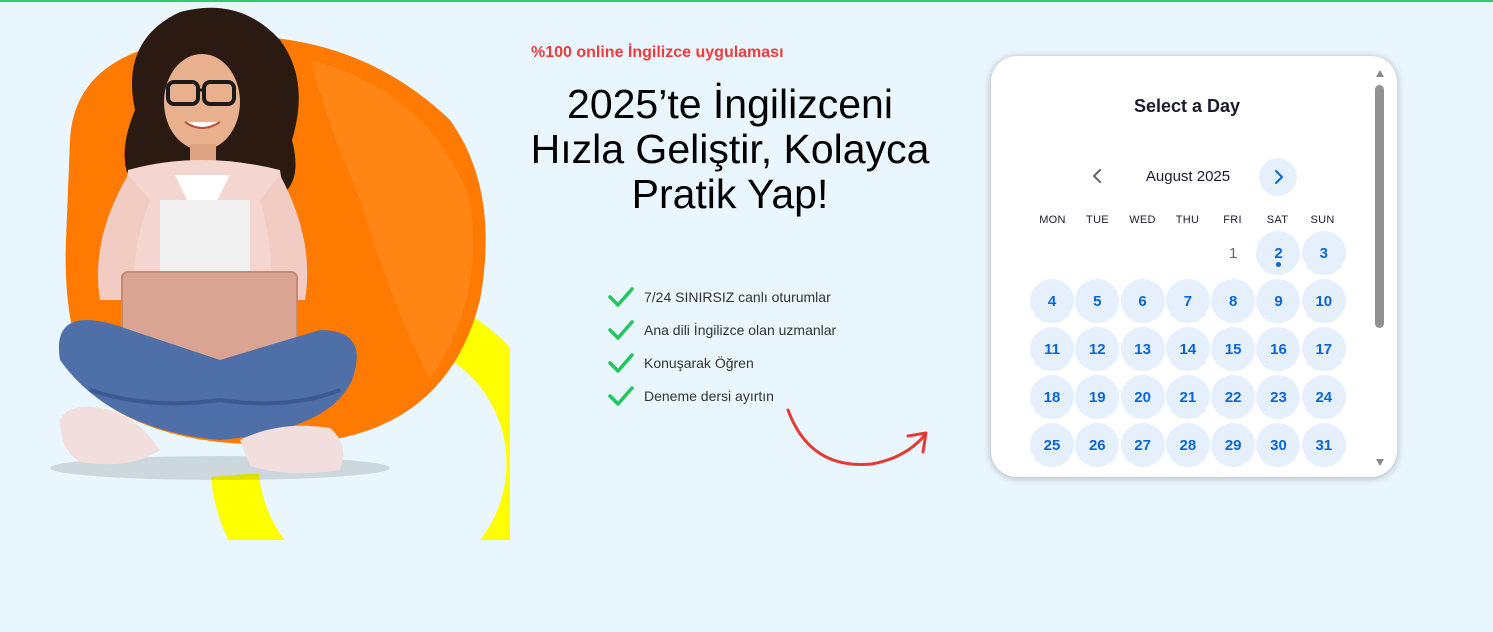  What do you see at coordinates (737, 296) in the screenshot?
I see `feature-label: 7/24 SINIRSIZ canlı oturumlar` at bounding box center [737, 296].